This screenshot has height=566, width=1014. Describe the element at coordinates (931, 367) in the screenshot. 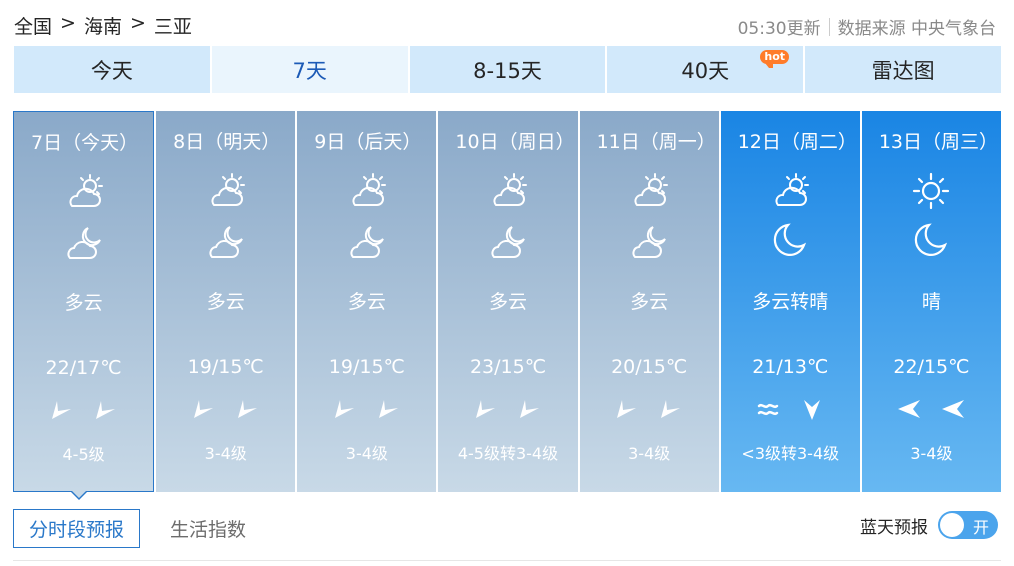

I see `temperature-range: 22/15℃` at that location.